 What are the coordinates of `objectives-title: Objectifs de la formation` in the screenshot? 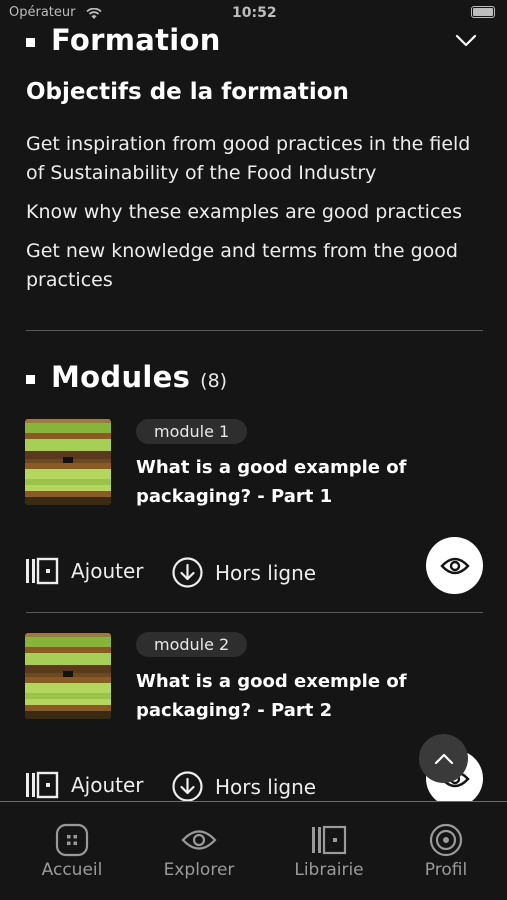 It's located at (187, 92).